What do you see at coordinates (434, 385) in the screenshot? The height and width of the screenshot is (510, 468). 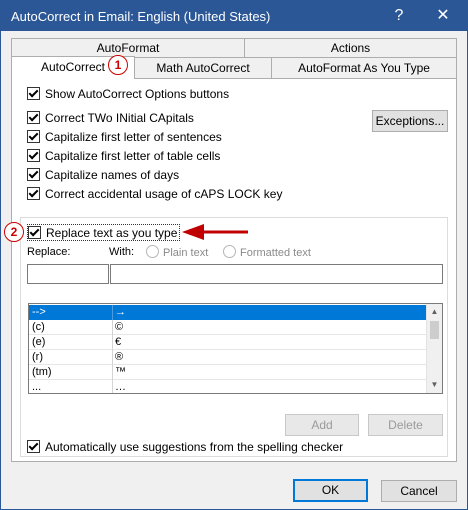 I see `scroll-down-icon: ▼` at bounding box center [434, 385].